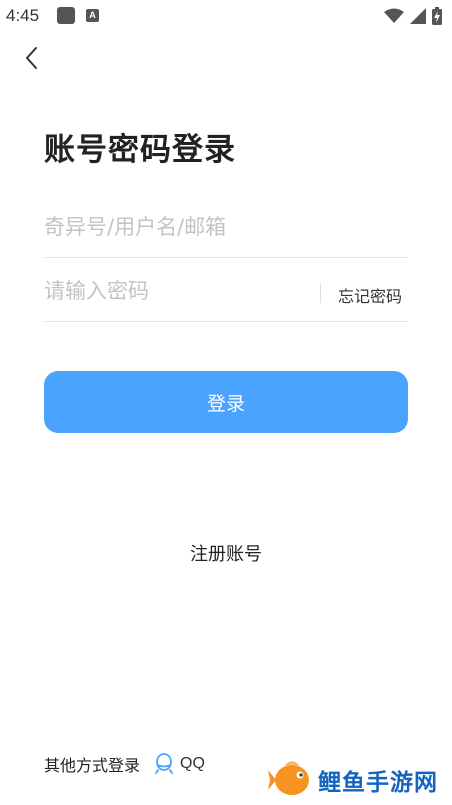 Image resolution: width=452 pixels, height=805 pixels. What do you see at coordinates (226, 16) in the screenshot?
I see `status-bar: 4:45 A` at bounding box center [226, 16].